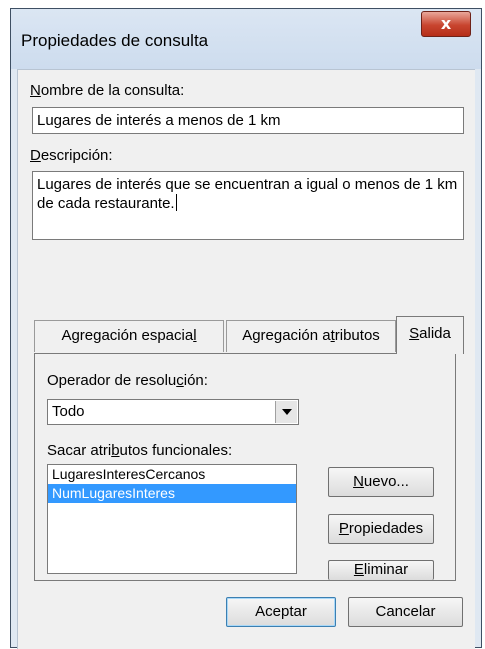  Describe the element at coordinates (172, 474) in the screenshot. I see `list-item: LugaresInteresCercanos` at that location.